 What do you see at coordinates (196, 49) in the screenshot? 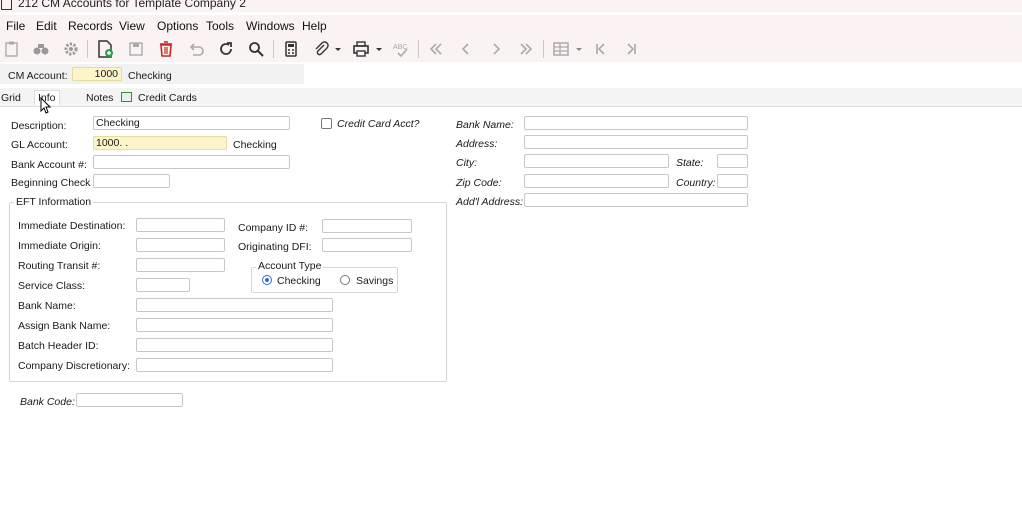
I see `undo-icon` at bounding box center [196, 49].